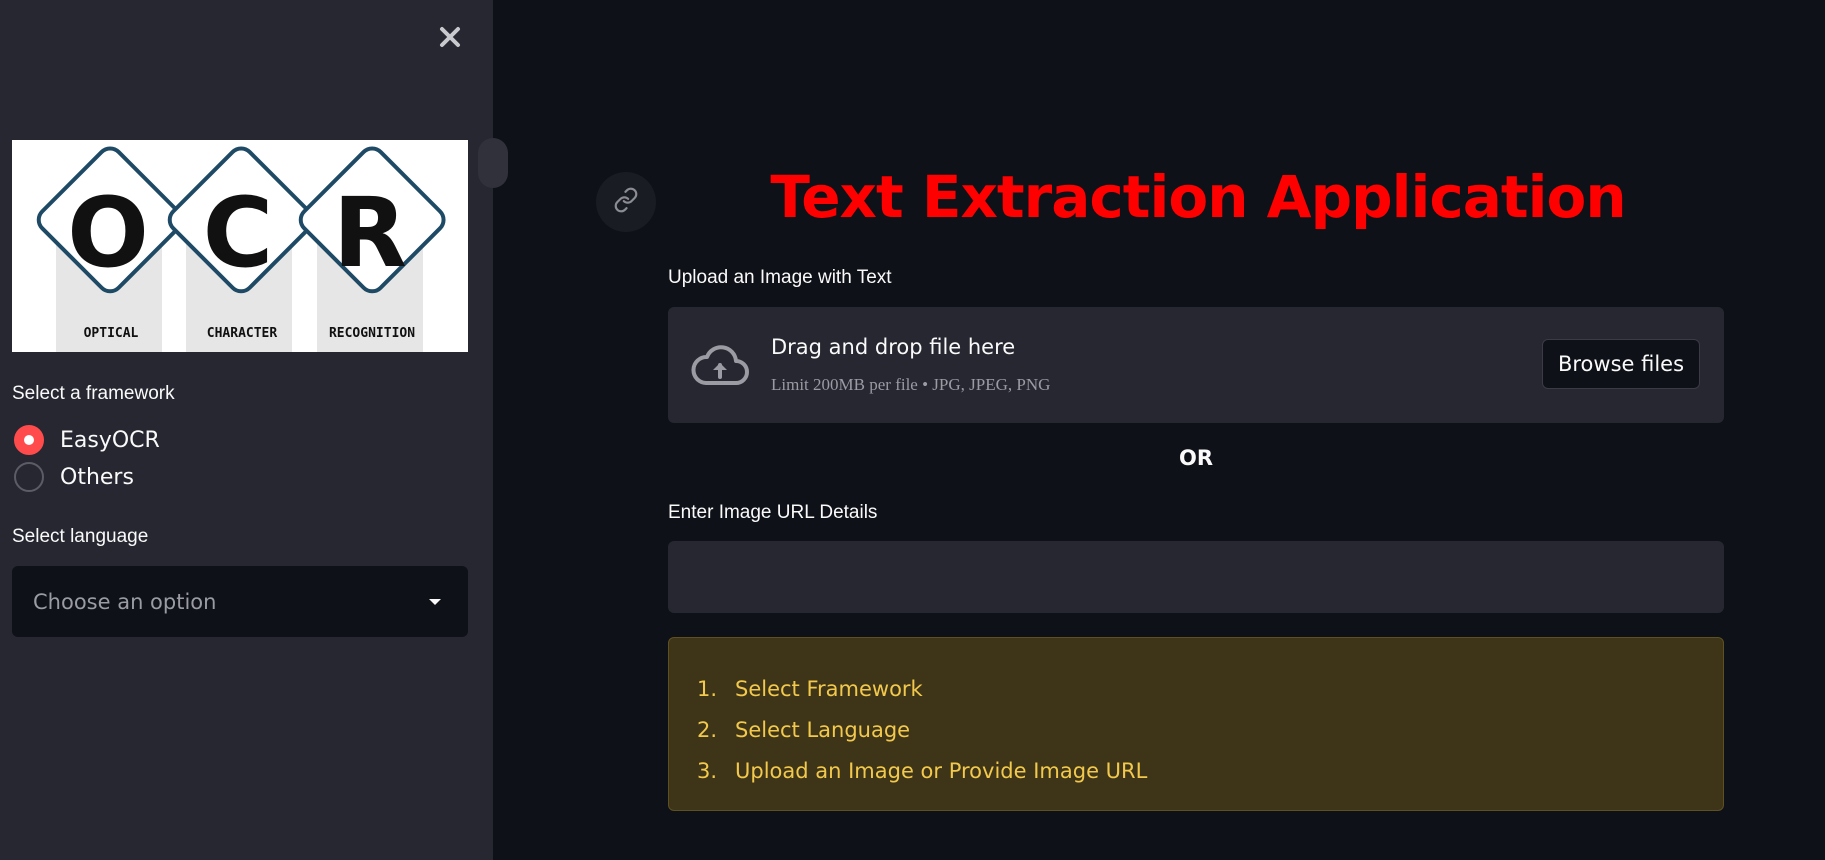 This screenshot has height=860, width=1825. Describe the element at coordinates (893, 347) in the screenshot. I see `drag-drop-text: Drag and drop file here` at that location.